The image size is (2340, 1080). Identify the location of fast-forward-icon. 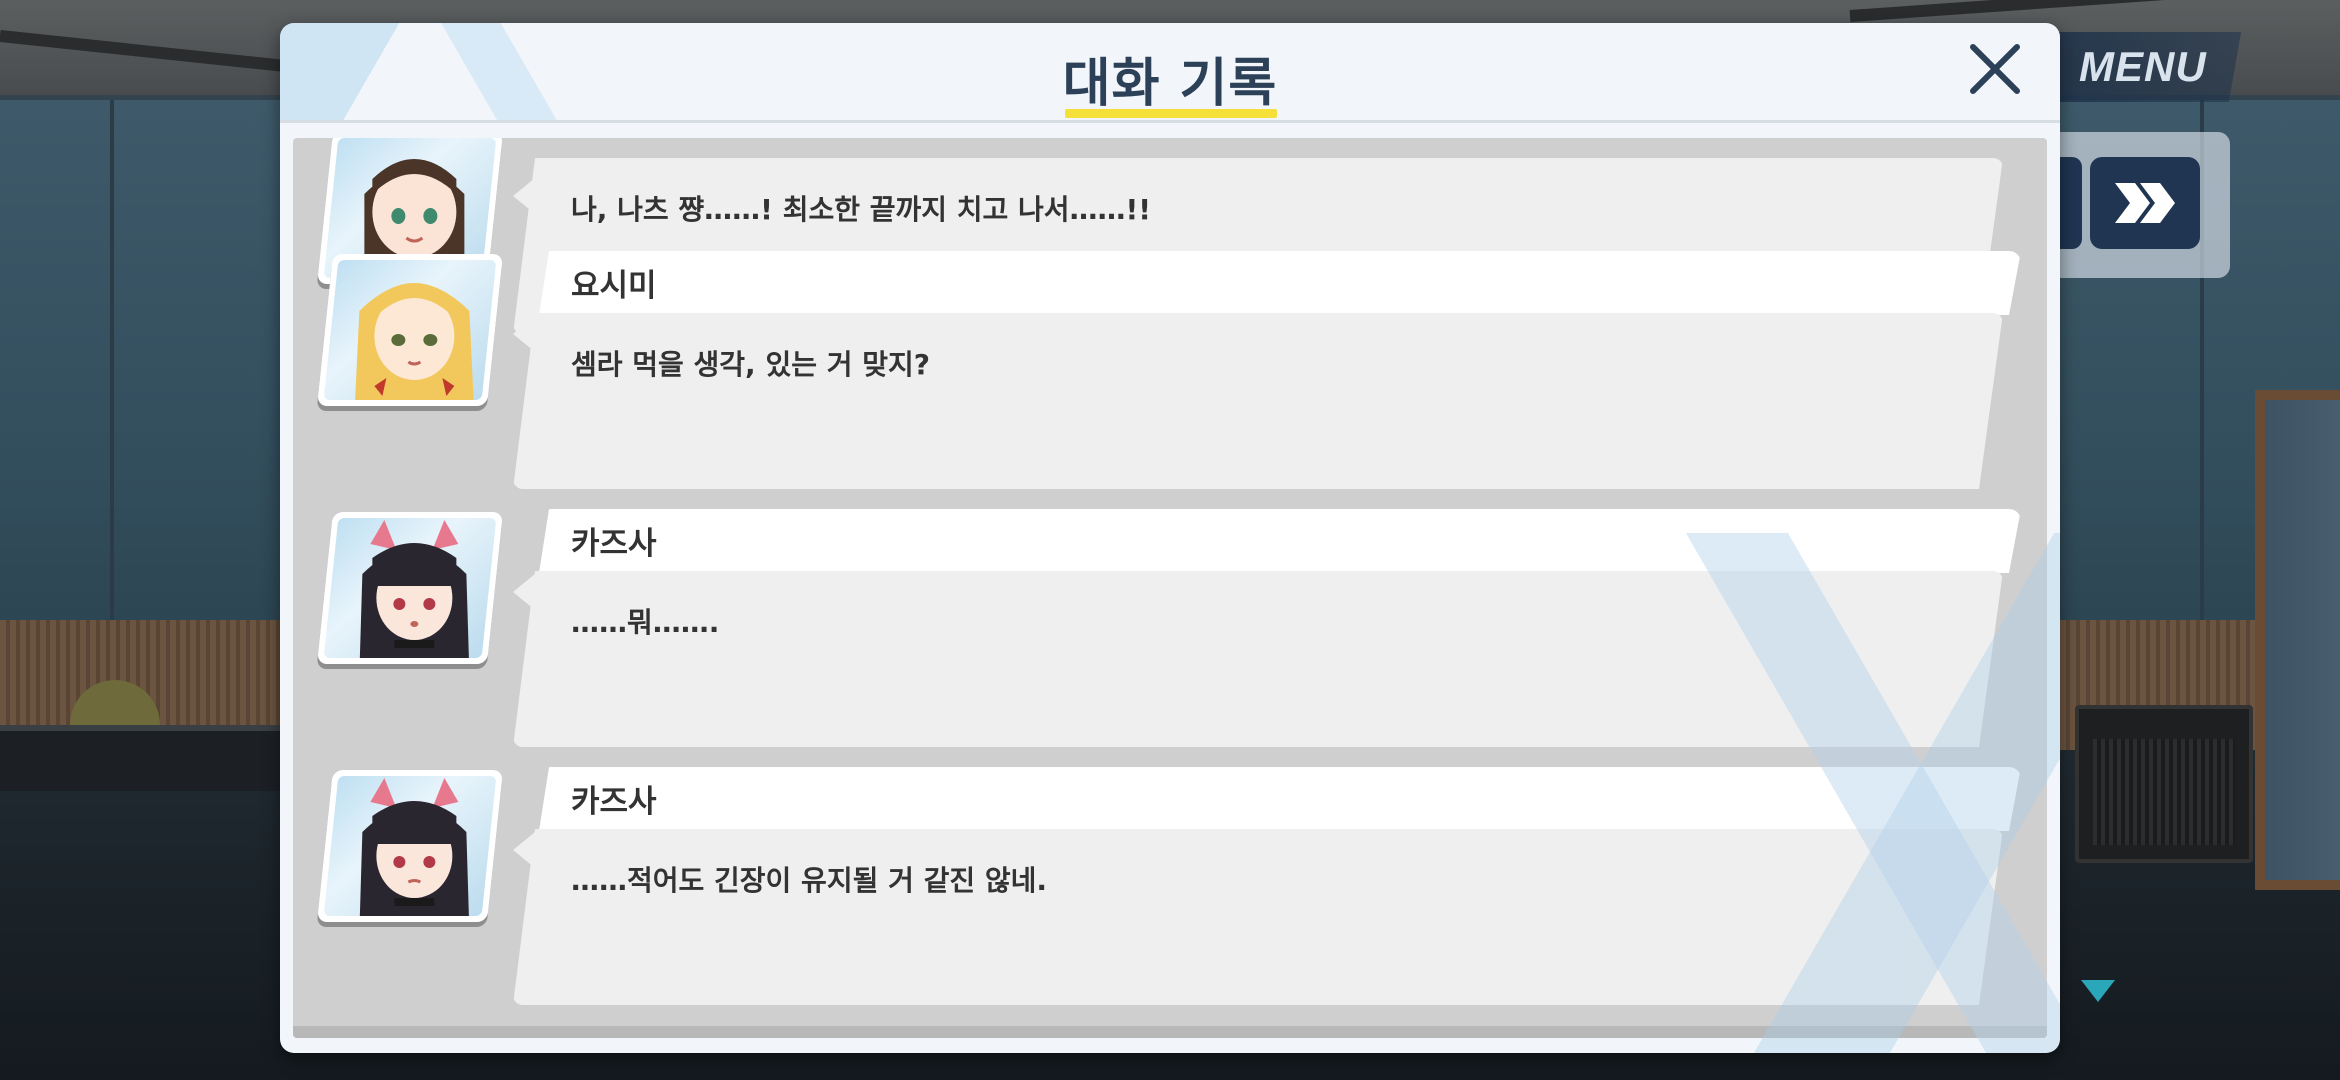
(2145, 203).